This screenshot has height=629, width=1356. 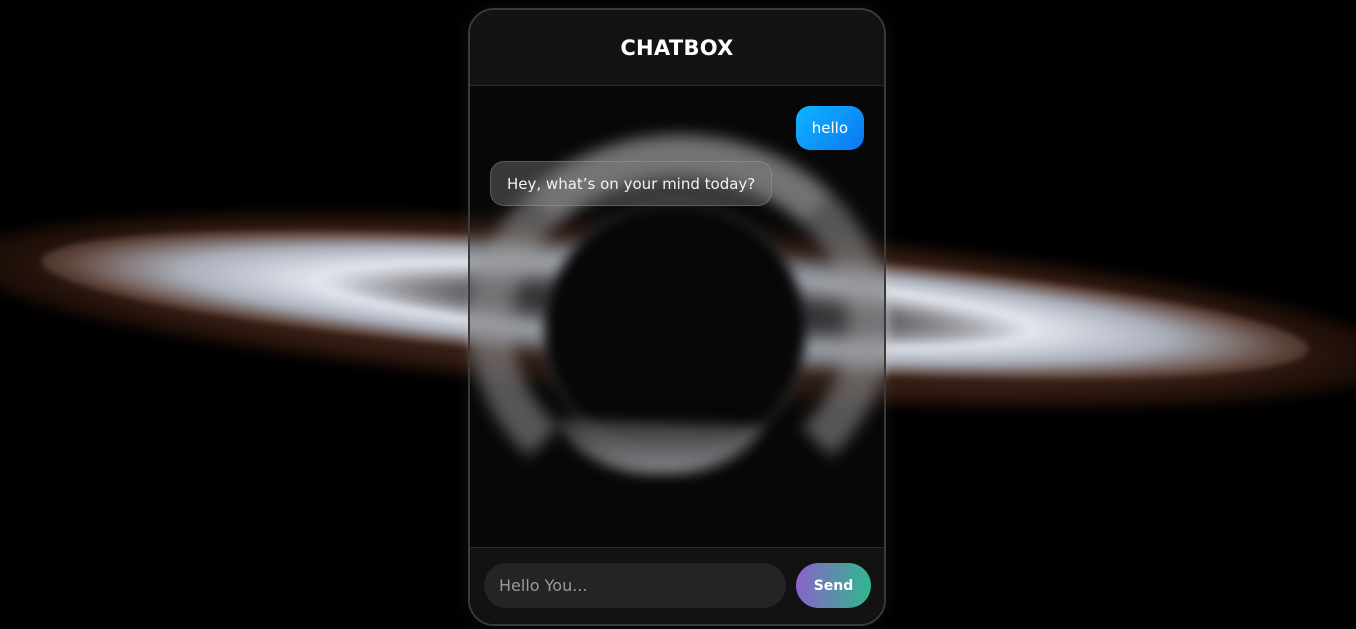 I want to click on message-input, so click(x=635, y=585).